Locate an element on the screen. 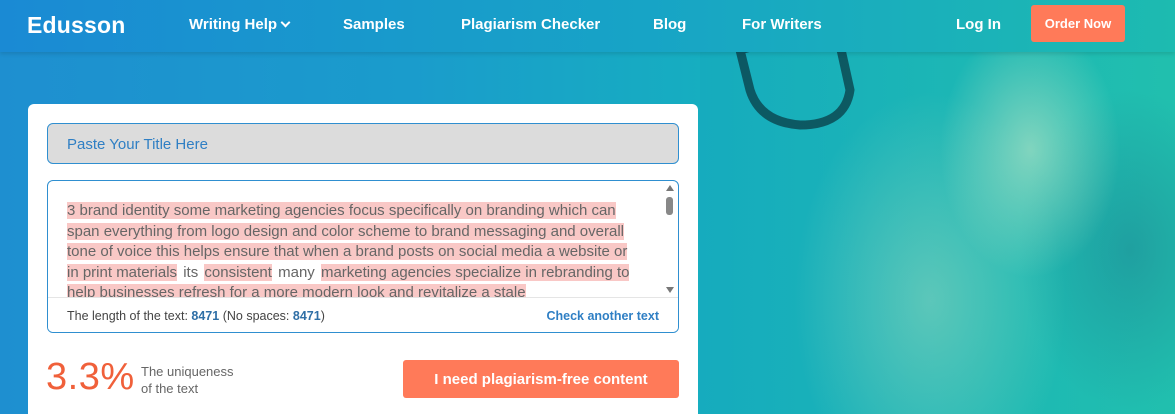 The width and height of the screenshot is (1175, 414). order-now-button: Order Now is located at coordinates (1078, 23).